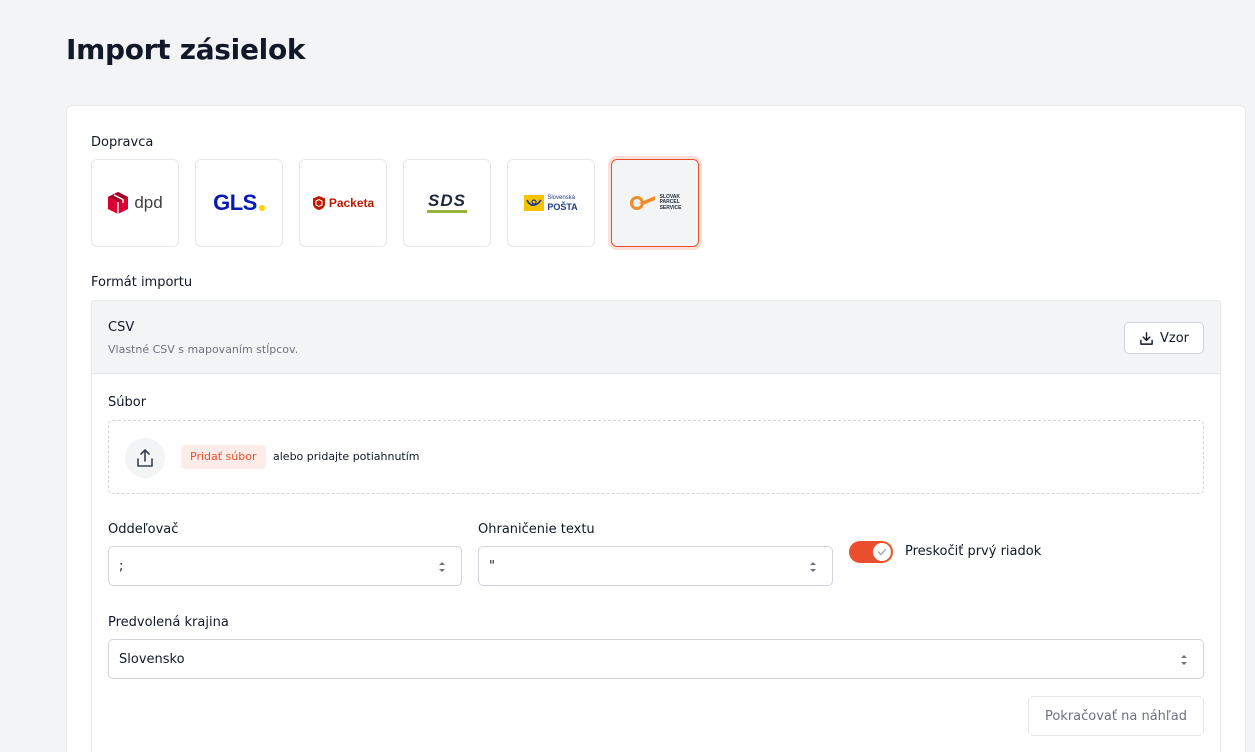  I want to click on default-country-label: Predvolená krajina, so click(168, 622).